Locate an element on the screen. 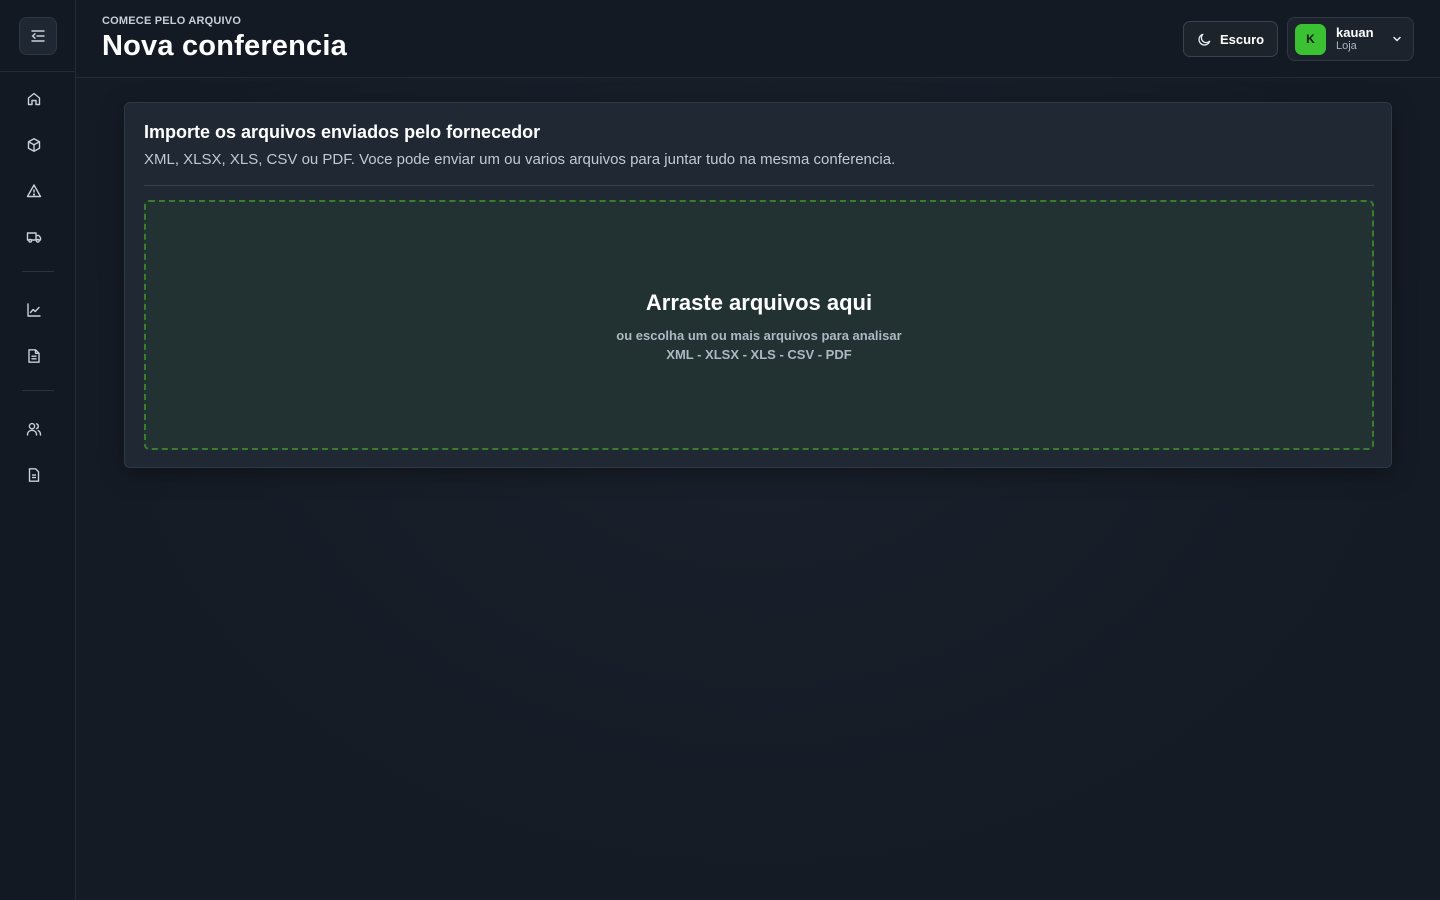  file-icon is located at coordinates (34, 475).